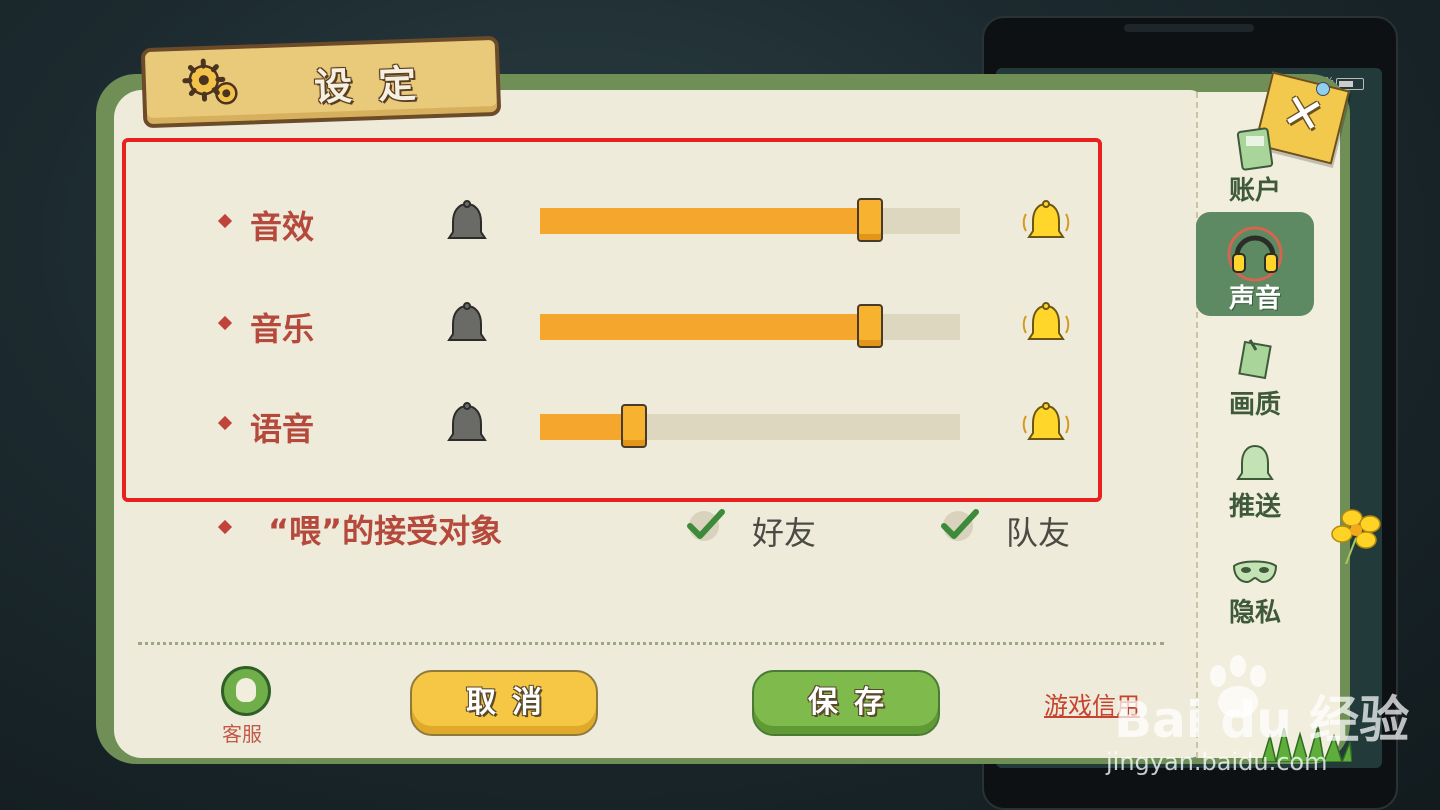  I want to click on customer-service-button: 客服, so click(246, 706).